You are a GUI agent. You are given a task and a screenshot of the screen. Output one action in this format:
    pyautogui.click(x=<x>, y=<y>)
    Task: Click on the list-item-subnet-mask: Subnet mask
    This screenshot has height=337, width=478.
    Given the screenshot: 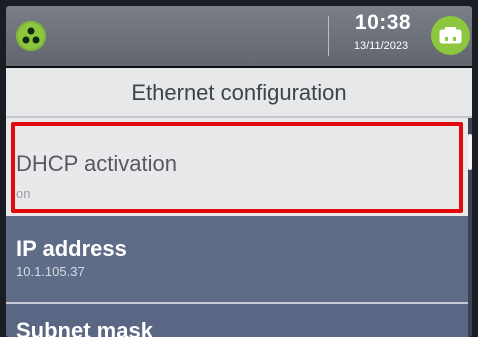 What is the action you would take?
    pyautogui.click(x=237, y=320)
    